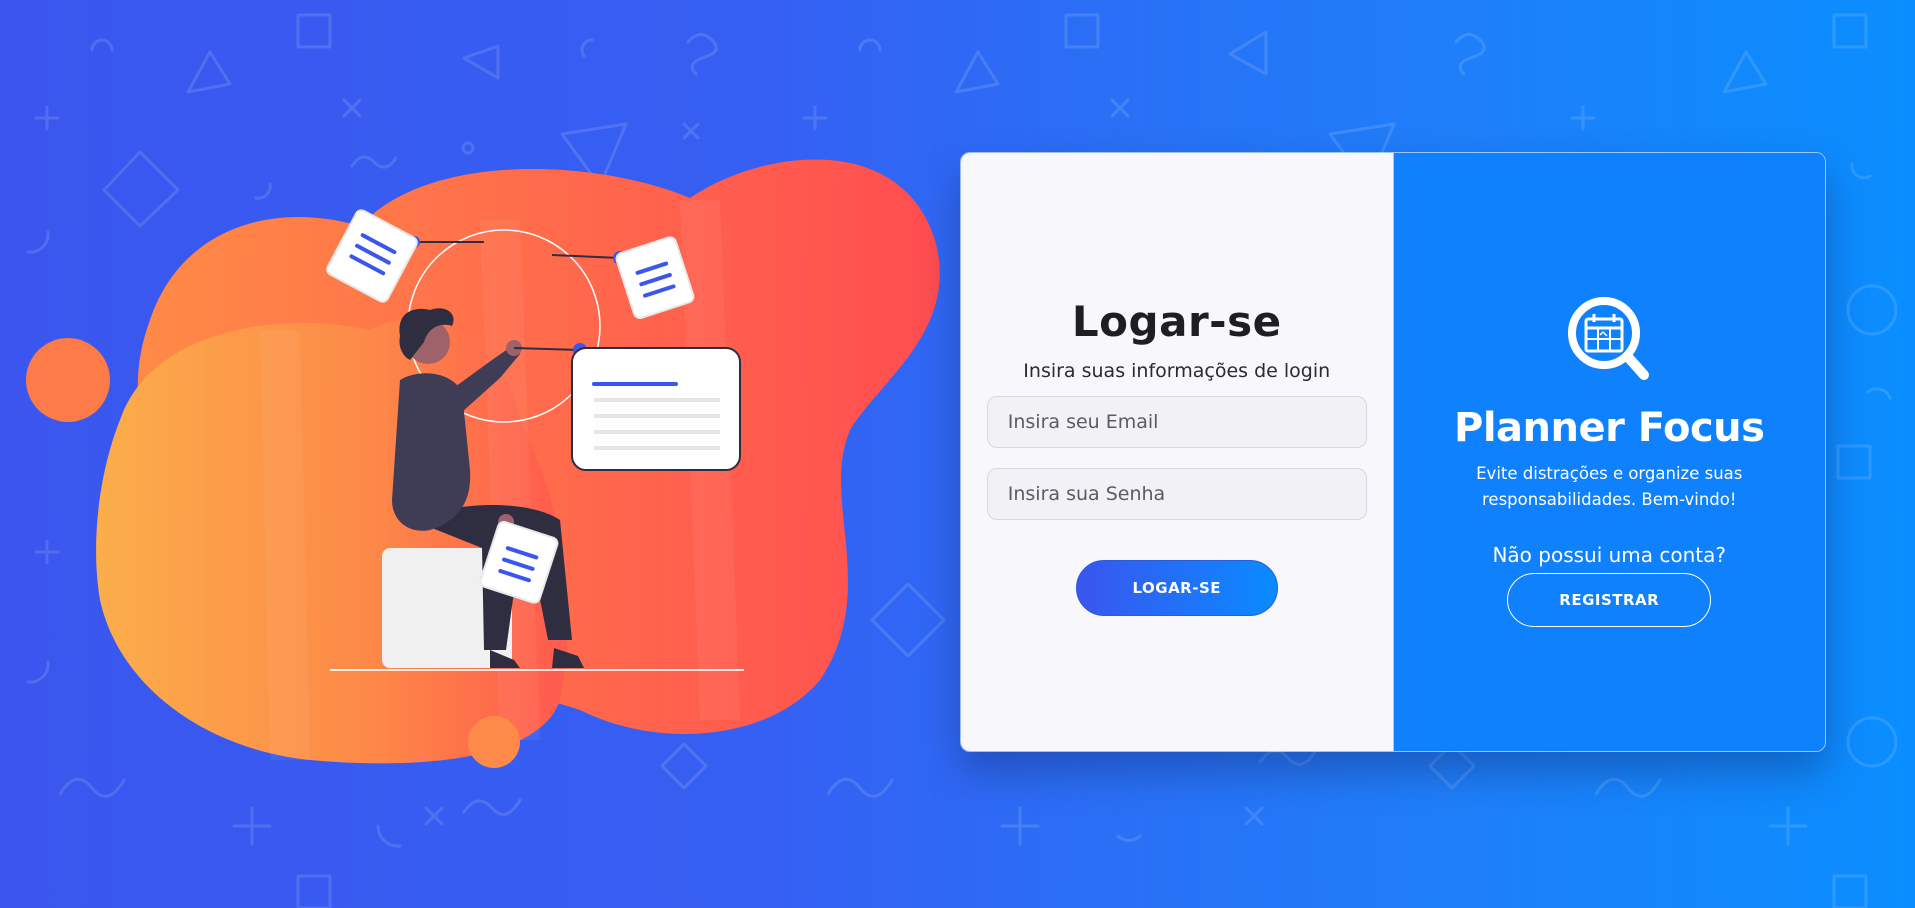 Image resolution: width=1915 pixels, height=908 pixels. What do you see at coordinates (494, 742) in the screenshot?
I see `orange-dot-bottom` at bounding box center [494, 742].